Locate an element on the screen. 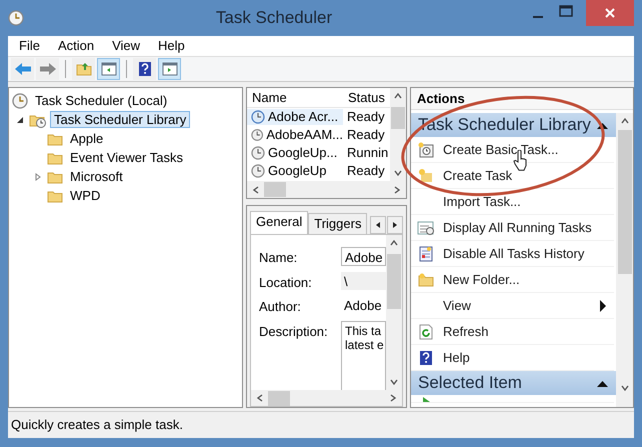  tree-item: Event Viewer Tasks is located at coordinates (126, 157).